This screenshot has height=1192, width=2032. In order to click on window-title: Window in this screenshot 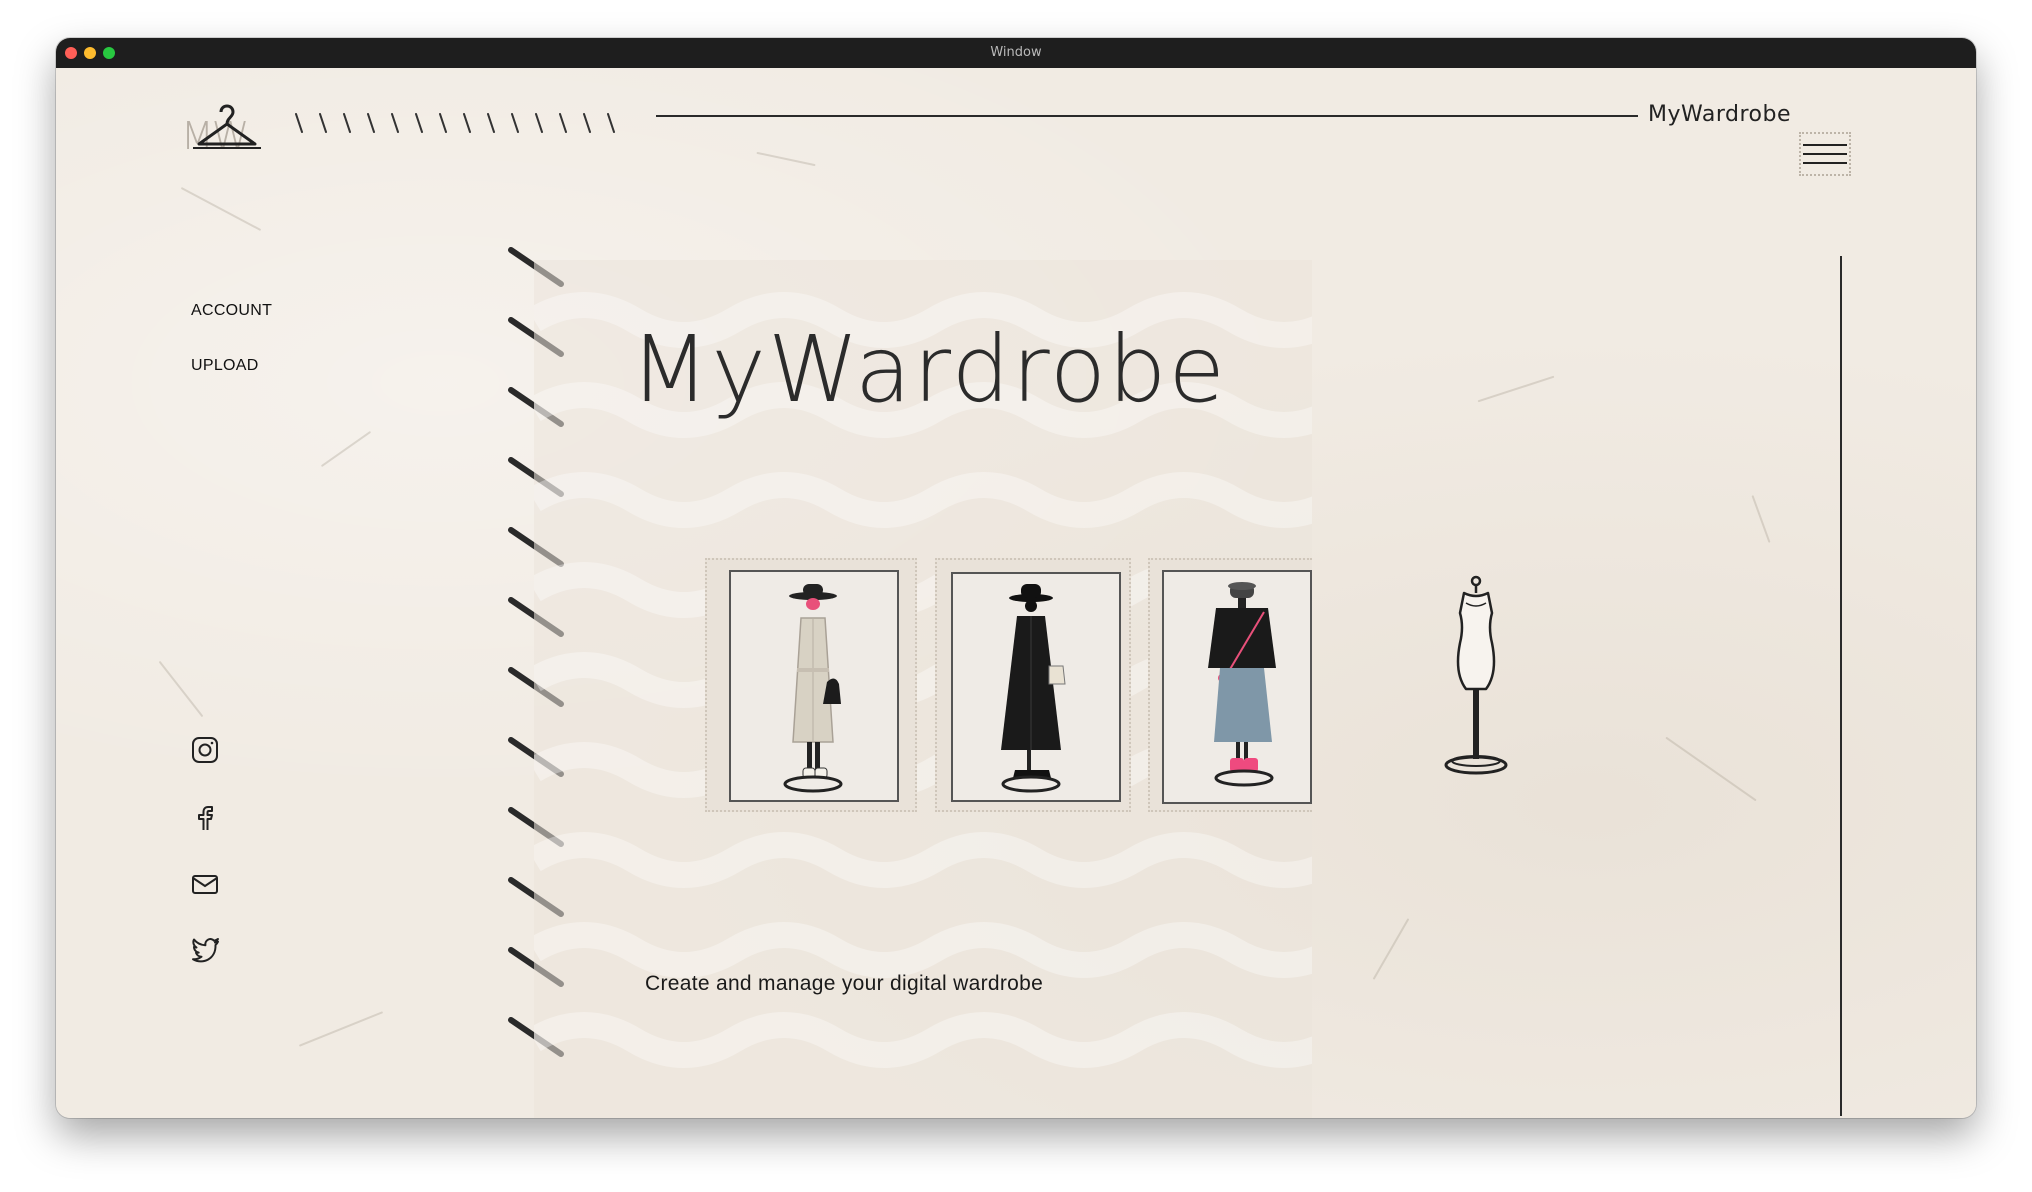, I will do `click(1016, 52)`.